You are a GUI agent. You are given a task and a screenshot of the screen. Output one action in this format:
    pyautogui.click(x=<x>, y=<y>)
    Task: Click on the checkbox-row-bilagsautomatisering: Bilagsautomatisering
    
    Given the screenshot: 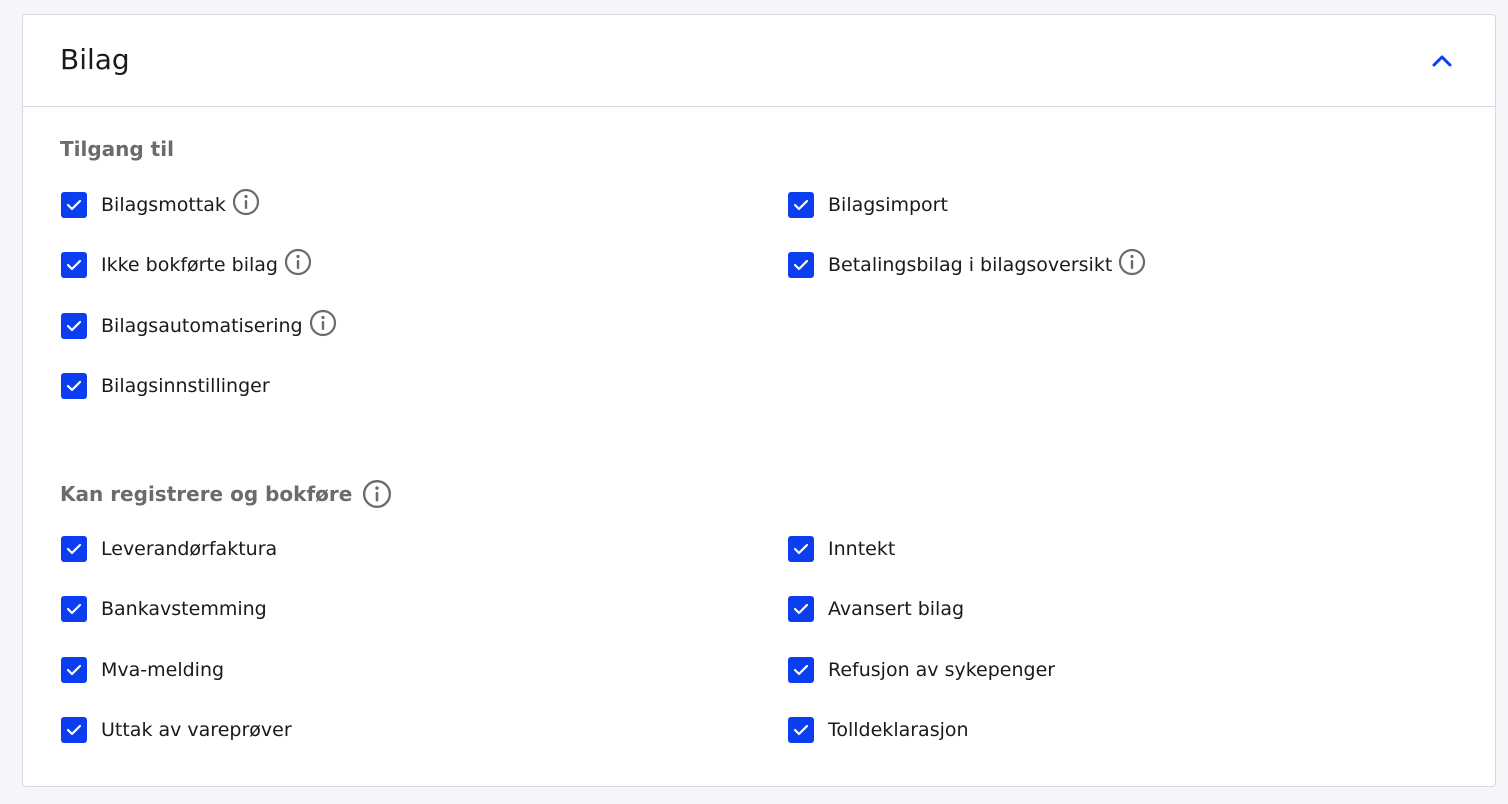 What is the action you would take?
    pyautogui.click(x=199, y=324)
    